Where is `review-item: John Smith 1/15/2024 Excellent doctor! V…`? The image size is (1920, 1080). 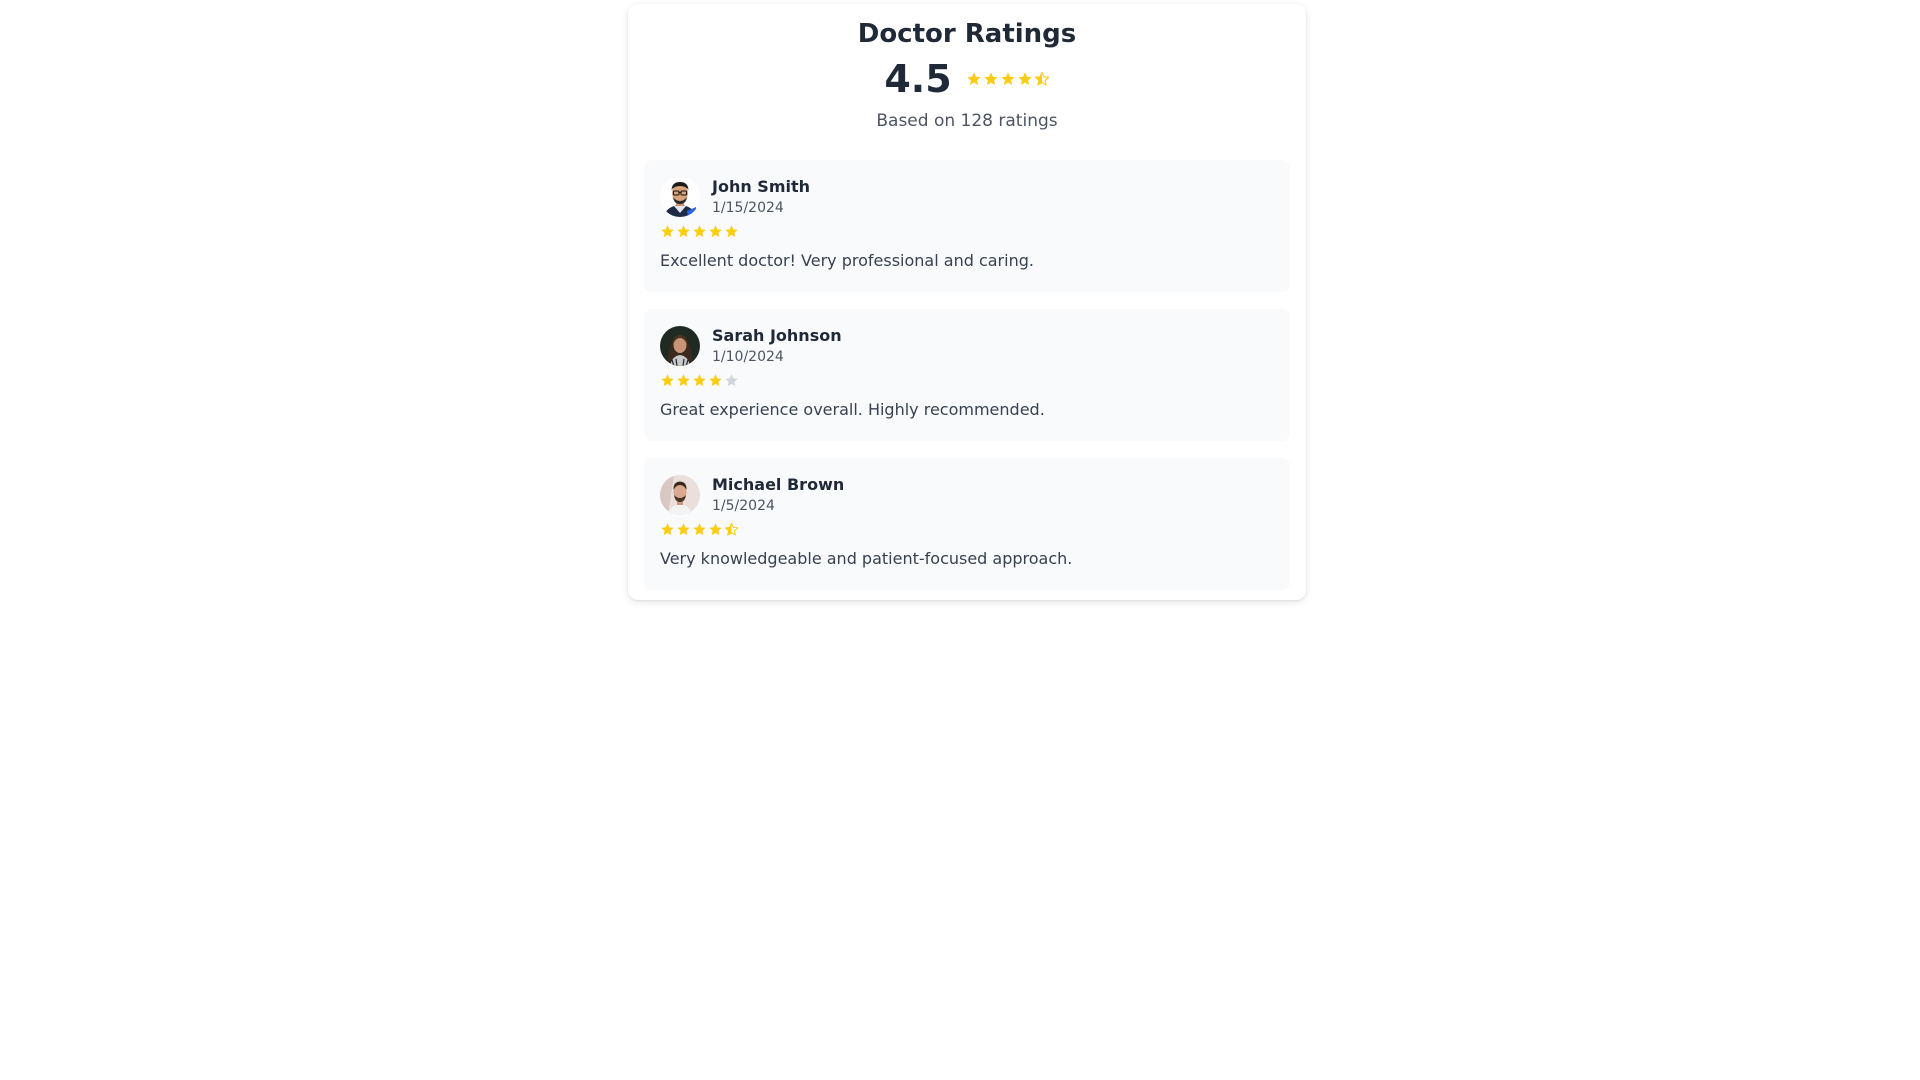
review-item: John Smith 1/15/2024 Excellent doctor! V… is located at coordinates (967, 226).